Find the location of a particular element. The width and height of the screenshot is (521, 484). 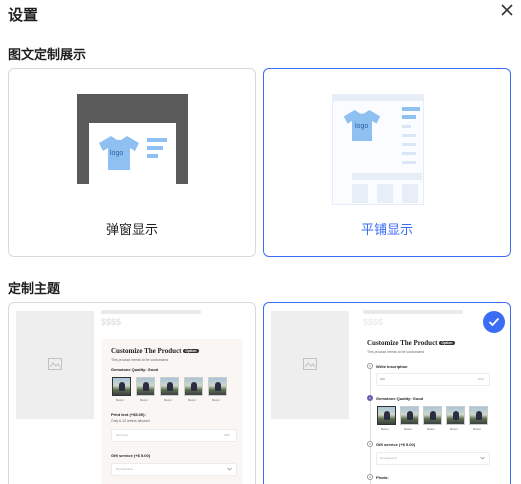

selected-check-badge is located at coordinates (494, 322).